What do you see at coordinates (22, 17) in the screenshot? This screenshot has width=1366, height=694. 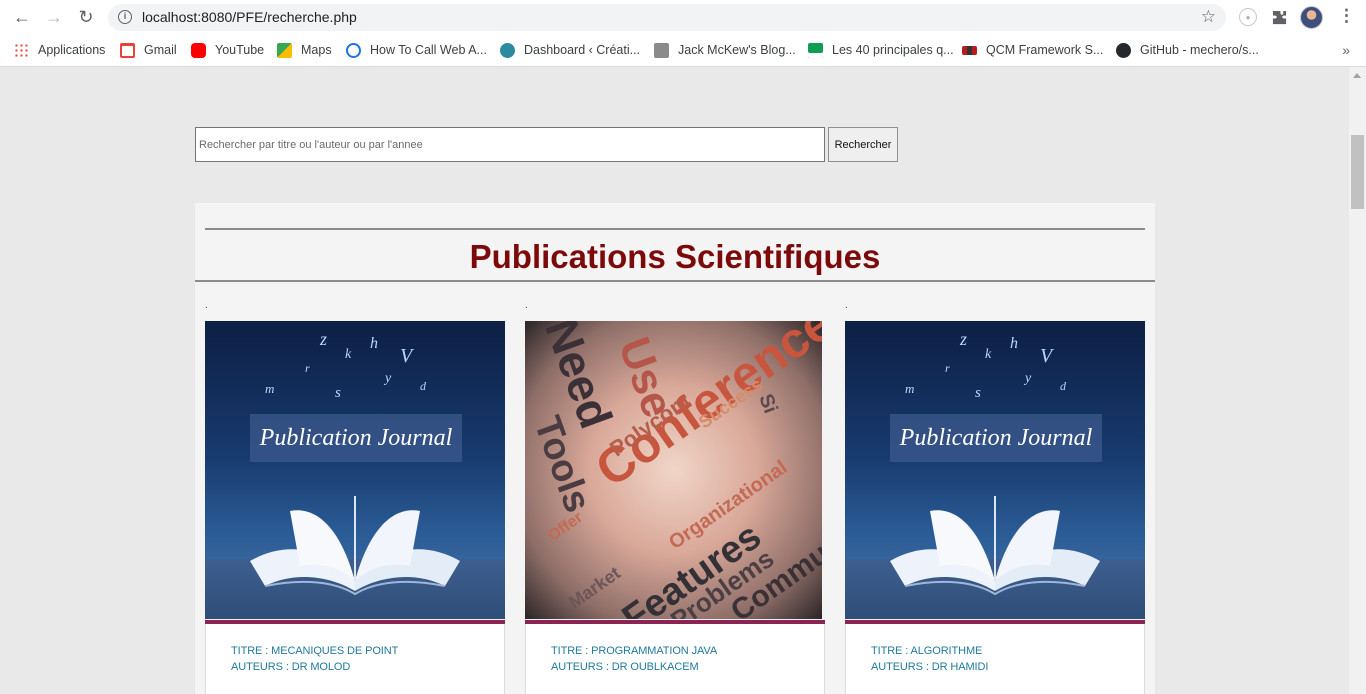 I see `back-arrow-icon: ←` at bounding box center [22, 17].